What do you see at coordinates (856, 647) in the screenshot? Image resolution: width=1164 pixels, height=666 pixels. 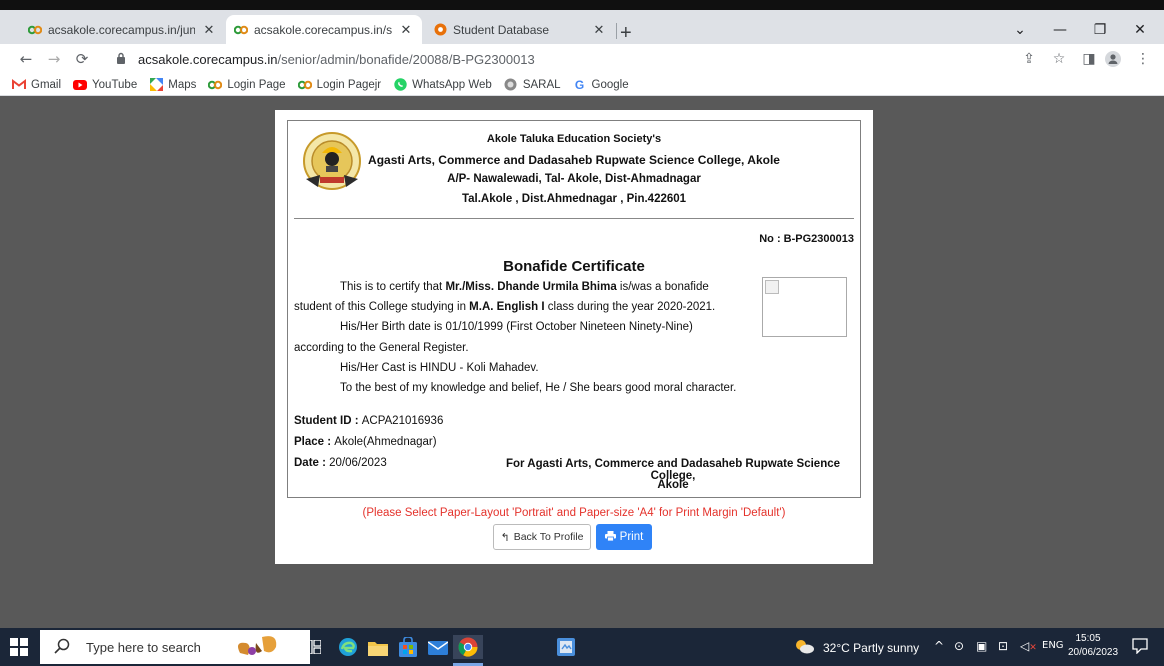 I see `weather-widget: 32°C Partly sunny` at bounding box center [856, 647].